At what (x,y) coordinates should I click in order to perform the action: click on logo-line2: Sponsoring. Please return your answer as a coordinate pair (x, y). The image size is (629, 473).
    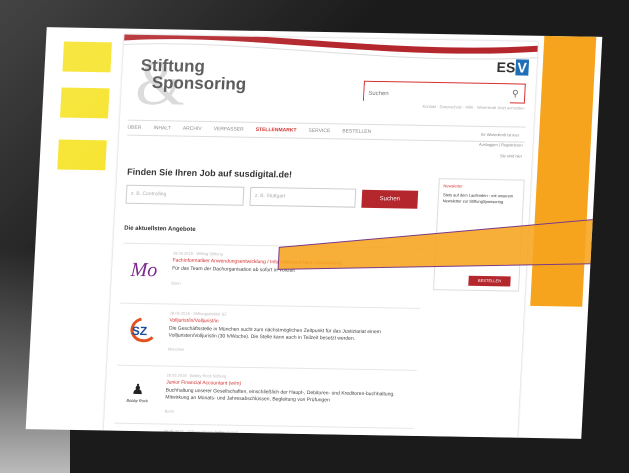
    Looking at the image, I should click on (199, 83).